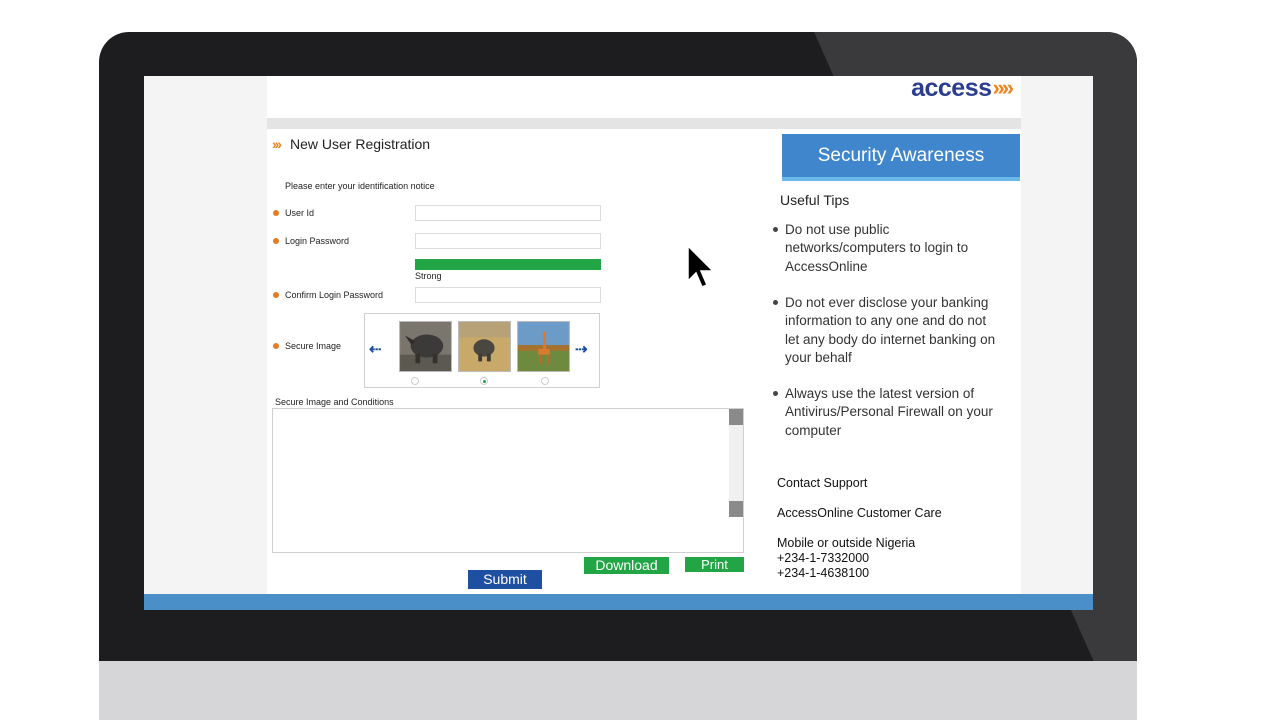  Describe the element at coordinates (300, 213) in the screenshot. I see `user-id-label: User Id` at that location.